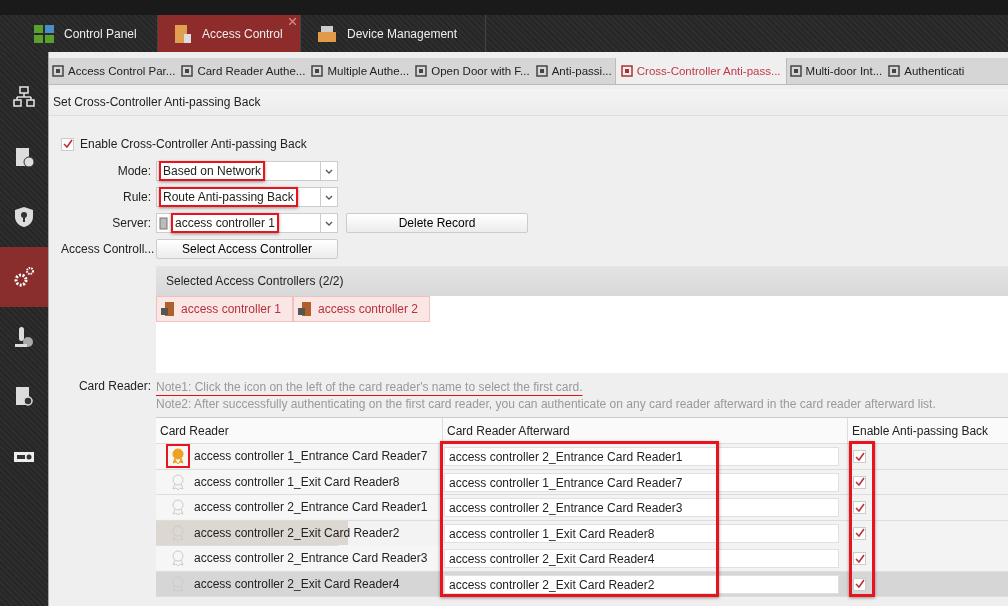 The height and width of the screenshot is (606, 1008). I want to click on input-field: access controller 1_Exit Card Reader8, so click(641, 533).